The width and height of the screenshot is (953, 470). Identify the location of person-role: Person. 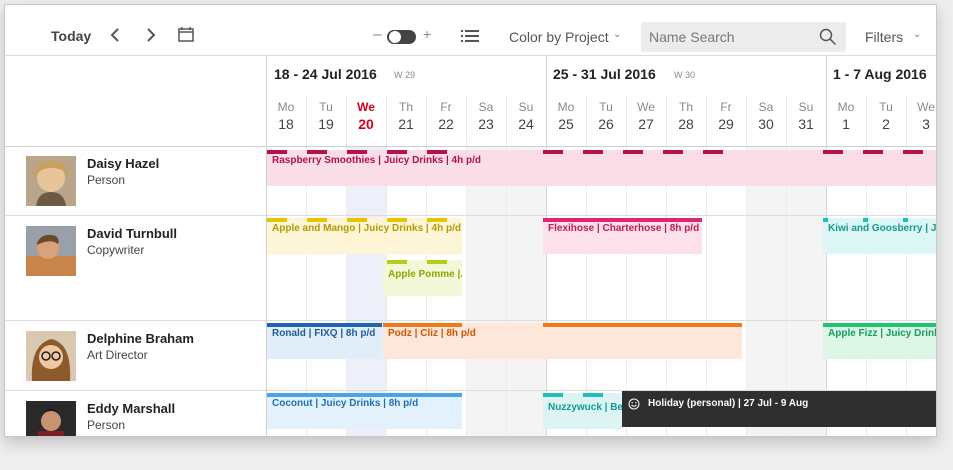
(106, 425).